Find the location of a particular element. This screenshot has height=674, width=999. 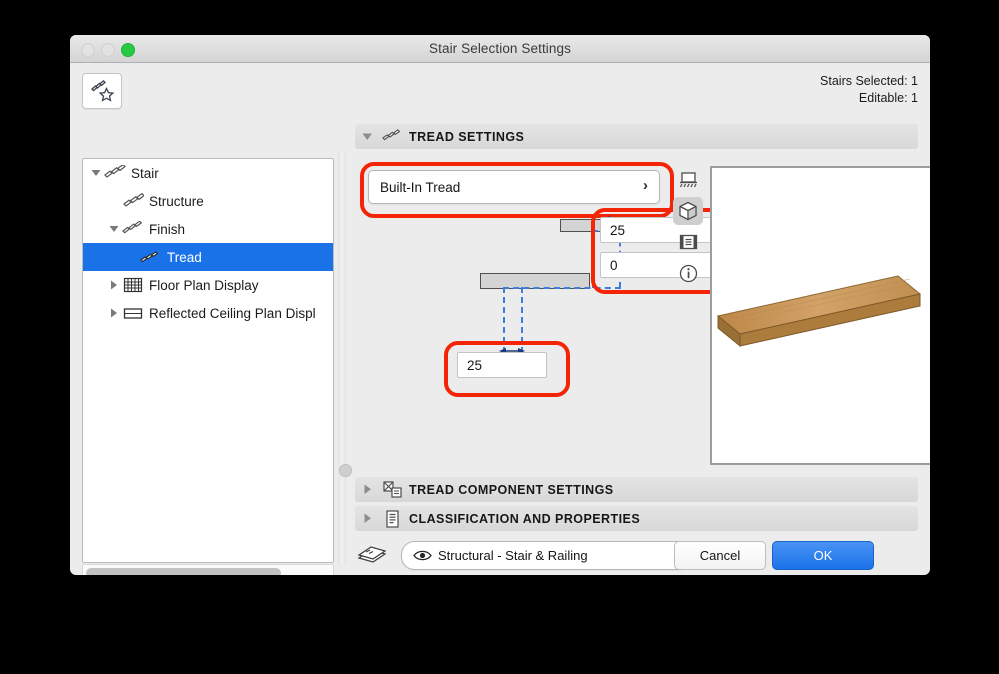

tree-item-floor-plan-display: Floor Plan Display is located at coordinates (208, 285).